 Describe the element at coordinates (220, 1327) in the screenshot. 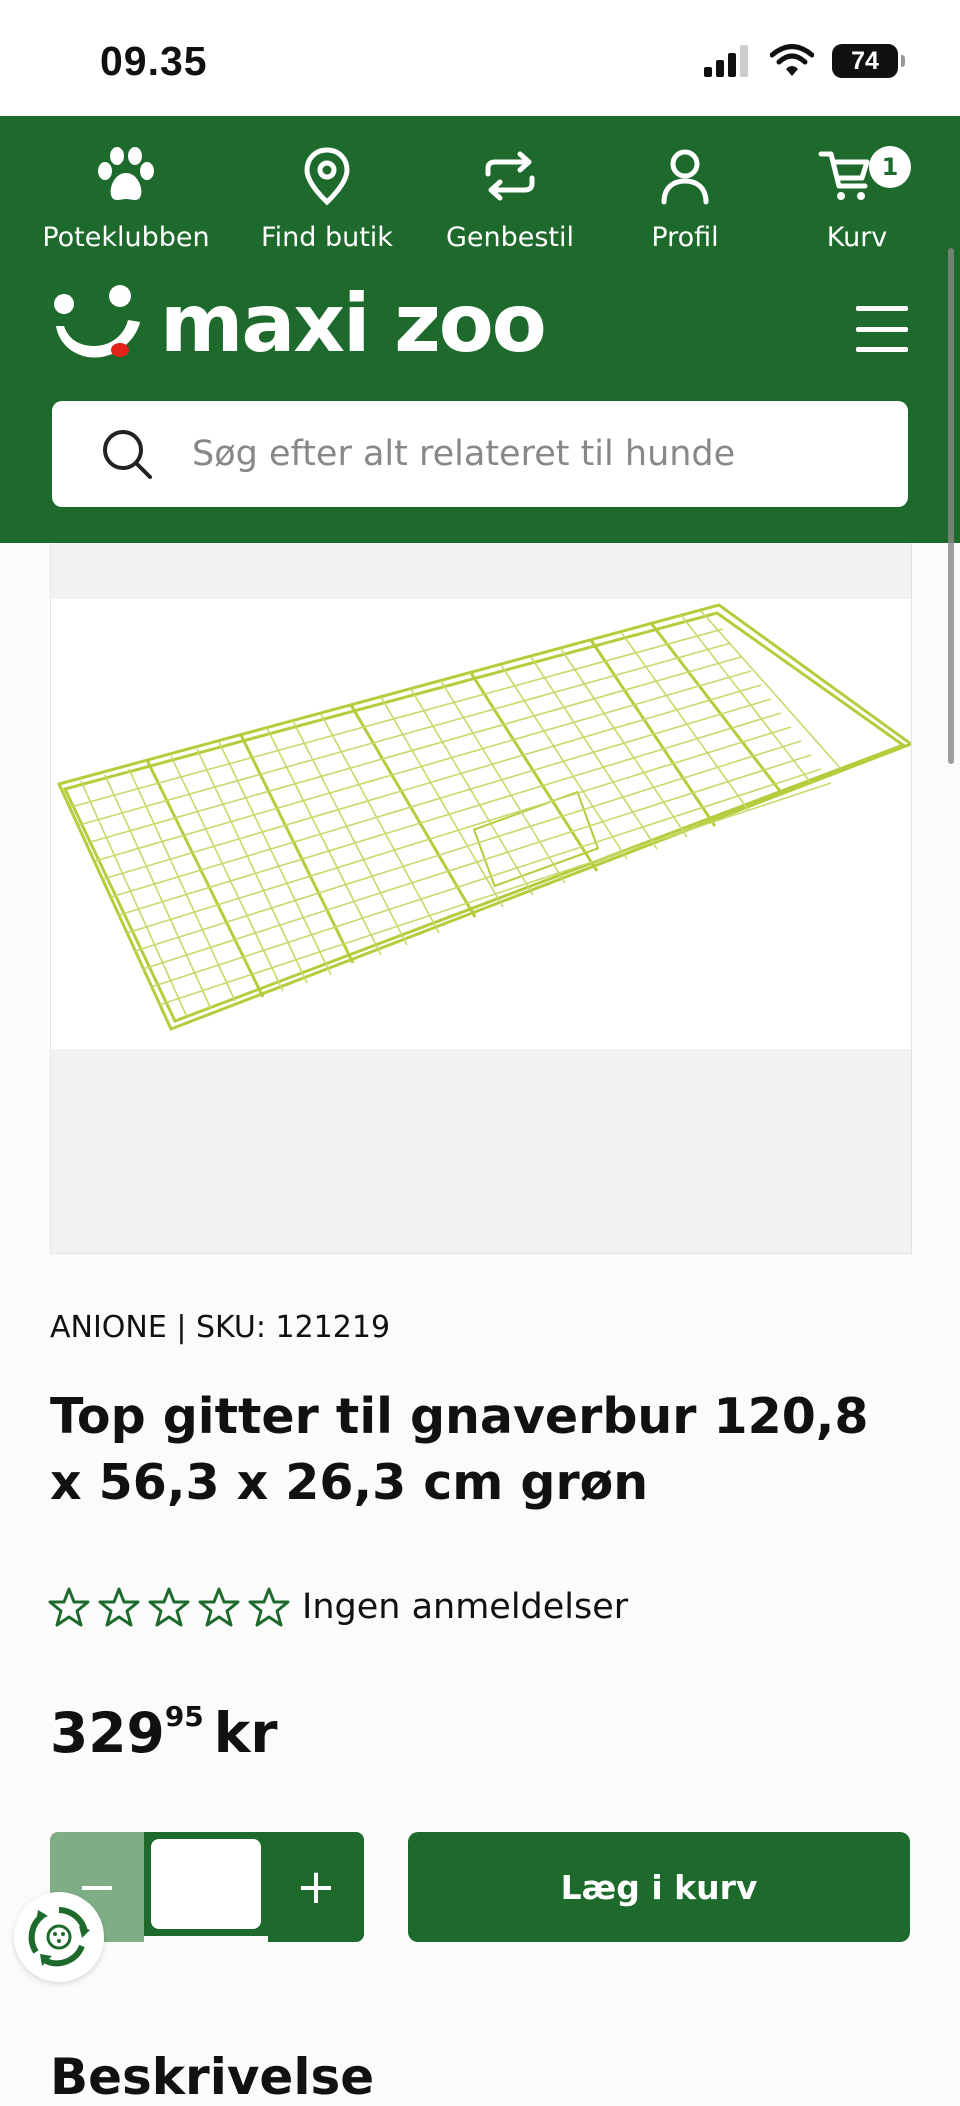

I see `product-brand-sku: ANIONE | SKU: 121219` at that location.